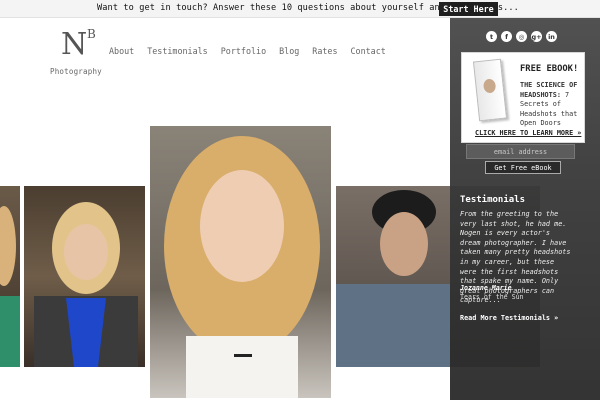 Image resolution: width=600 pixels, height=400 pixels. What do you see at coordinates (520, 151) in the screenshot?
I see `email-input` at bounding box center [520, 151].